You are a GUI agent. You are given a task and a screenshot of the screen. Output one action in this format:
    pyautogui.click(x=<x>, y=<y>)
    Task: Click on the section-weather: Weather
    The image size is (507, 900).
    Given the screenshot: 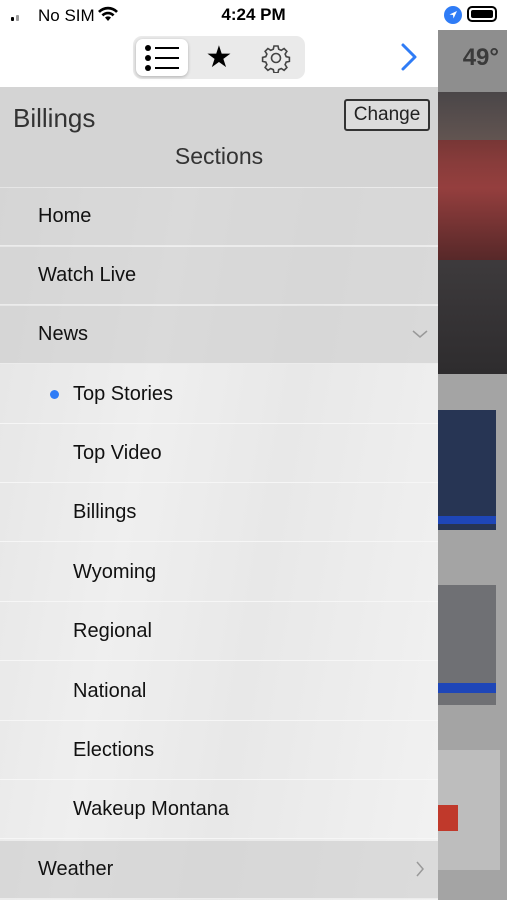 What is the action you would take?
    pyautogui.click(x=219, y=870)
    